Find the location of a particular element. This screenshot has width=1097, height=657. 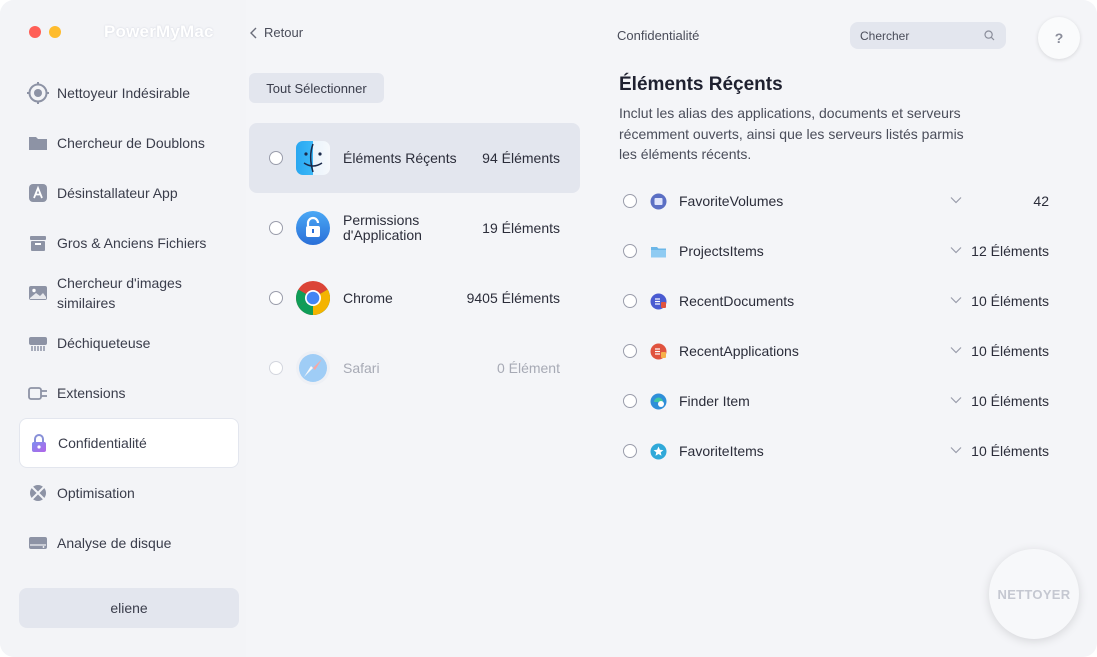

select-all-button: Tout Sélectionner is located at coordinates (316, 88).